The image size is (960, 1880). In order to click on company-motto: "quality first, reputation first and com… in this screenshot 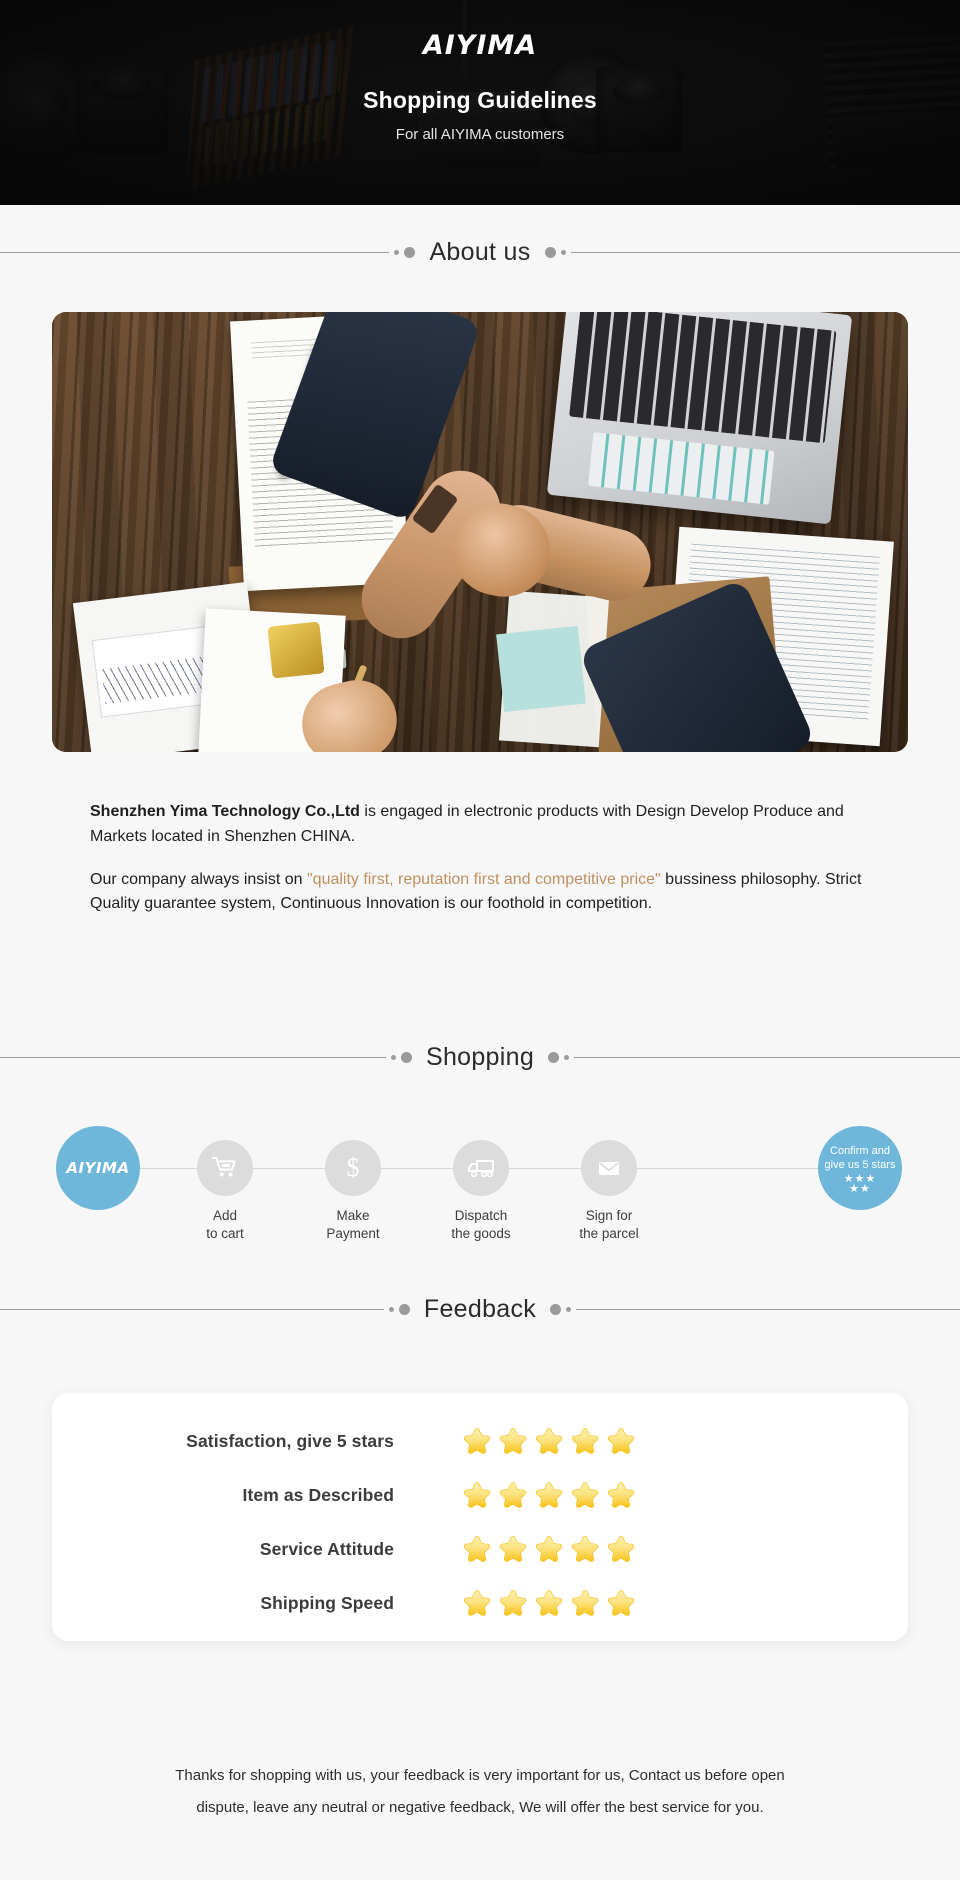, I will do `click(483, 879)`.